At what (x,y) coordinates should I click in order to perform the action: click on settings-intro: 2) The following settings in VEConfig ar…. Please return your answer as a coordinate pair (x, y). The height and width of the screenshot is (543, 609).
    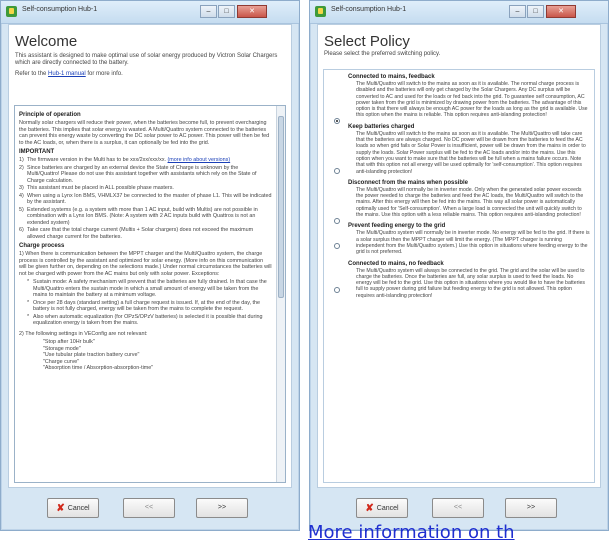
    Looking at the image, I should click on (83, 333).